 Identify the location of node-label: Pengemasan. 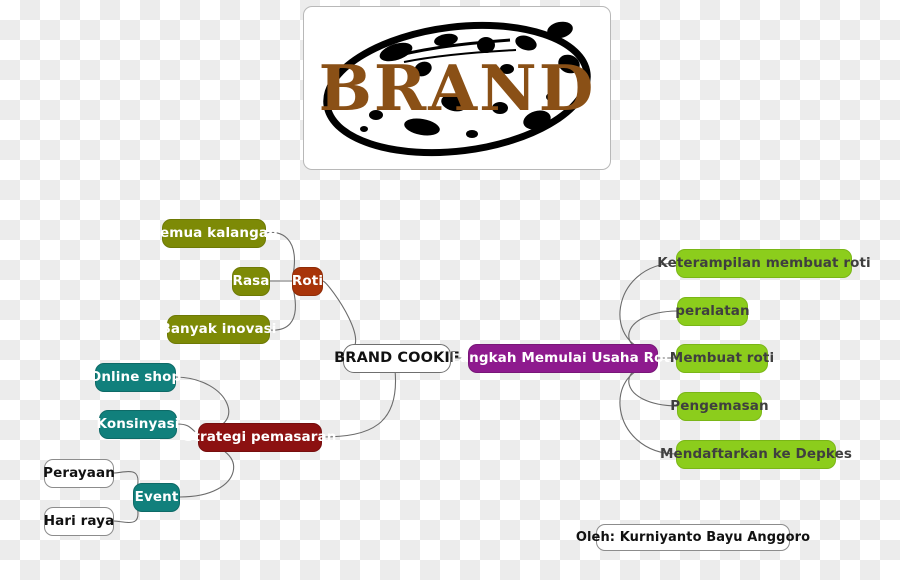
(719, 405).